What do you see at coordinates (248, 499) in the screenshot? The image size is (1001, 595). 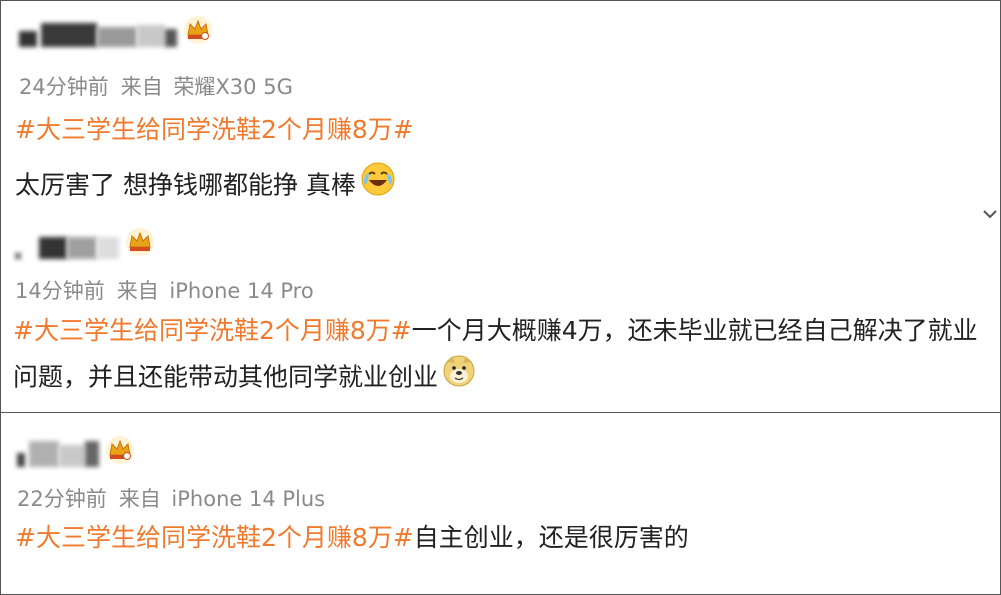 I see `device-name: iPhone 14 Plus` at bounding box center [248, 499].